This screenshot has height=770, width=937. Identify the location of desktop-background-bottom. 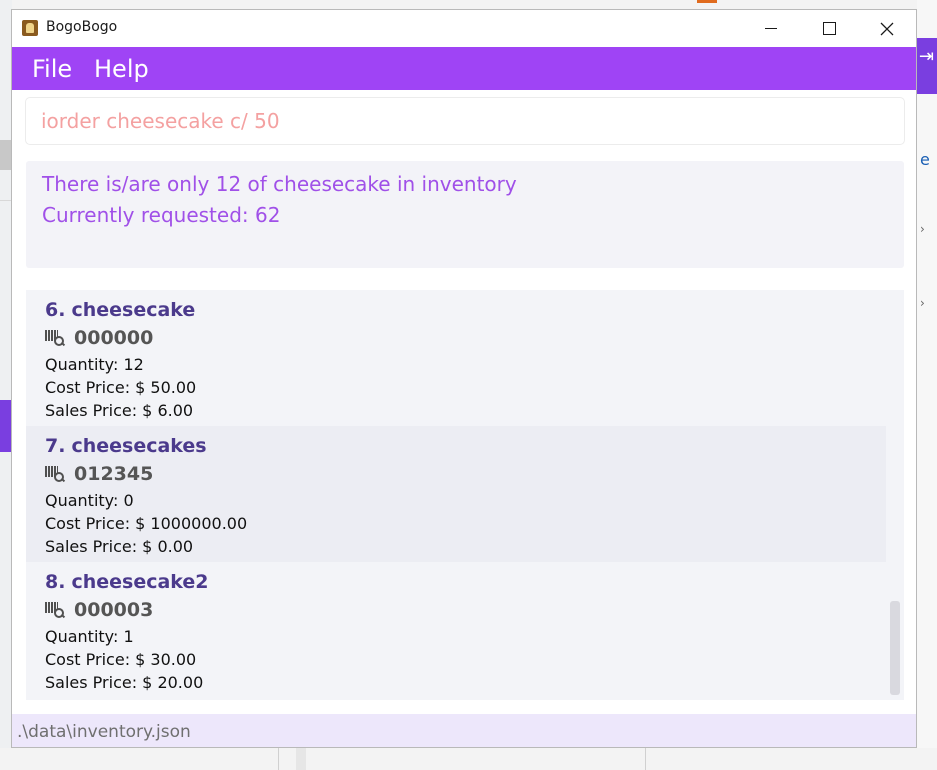
(468, 759).